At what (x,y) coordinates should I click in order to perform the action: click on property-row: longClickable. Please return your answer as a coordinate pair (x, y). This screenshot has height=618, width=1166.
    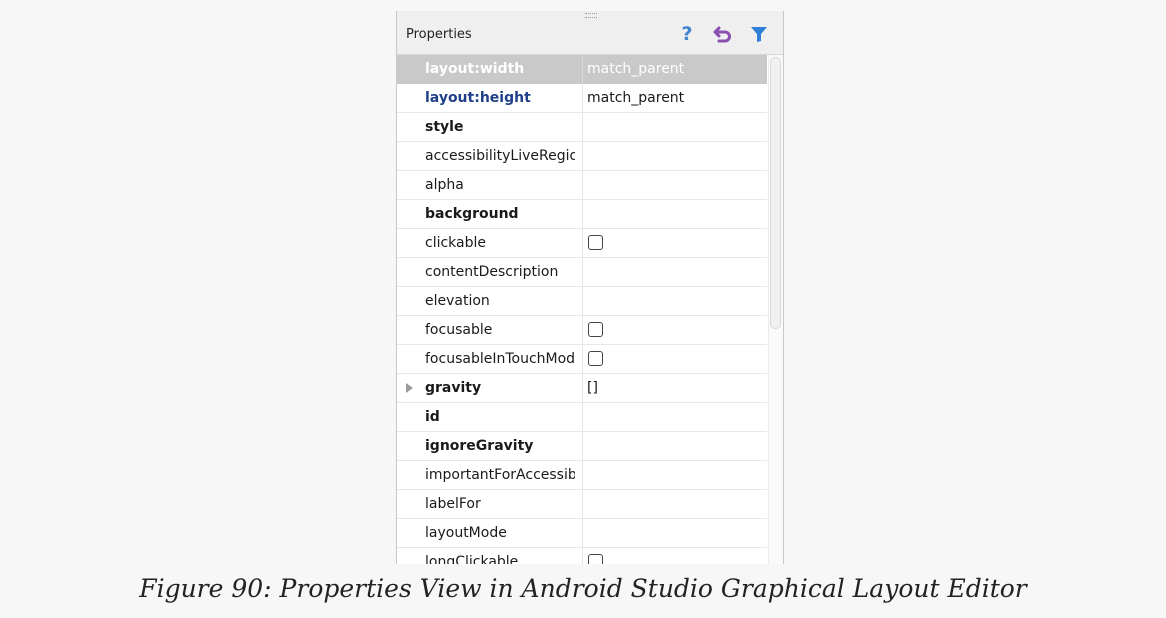
    Looking at the image, I should click on (582, 556).